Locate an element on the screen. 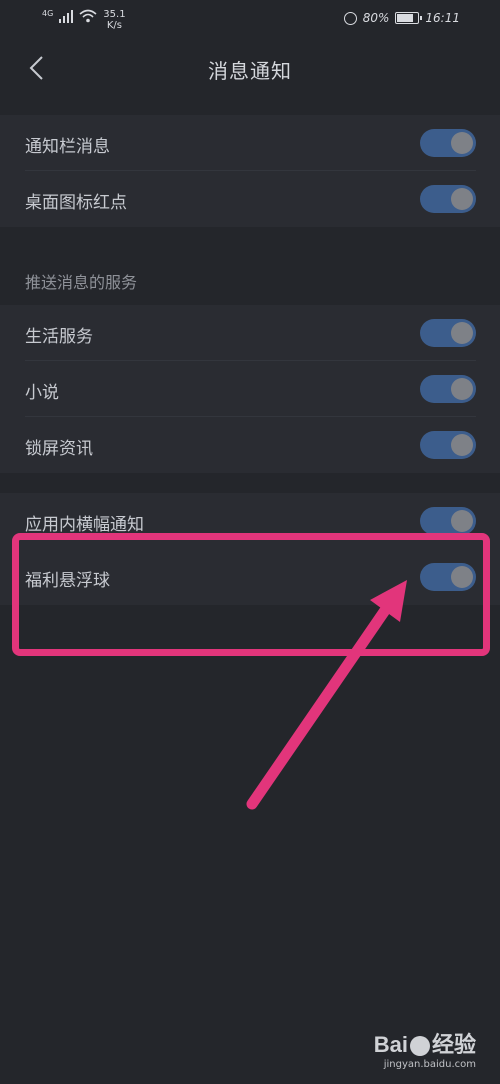 This screenshot has width=500, height=1084. setting-label: 桌面图标红点 is located at coordinates (76, 203).